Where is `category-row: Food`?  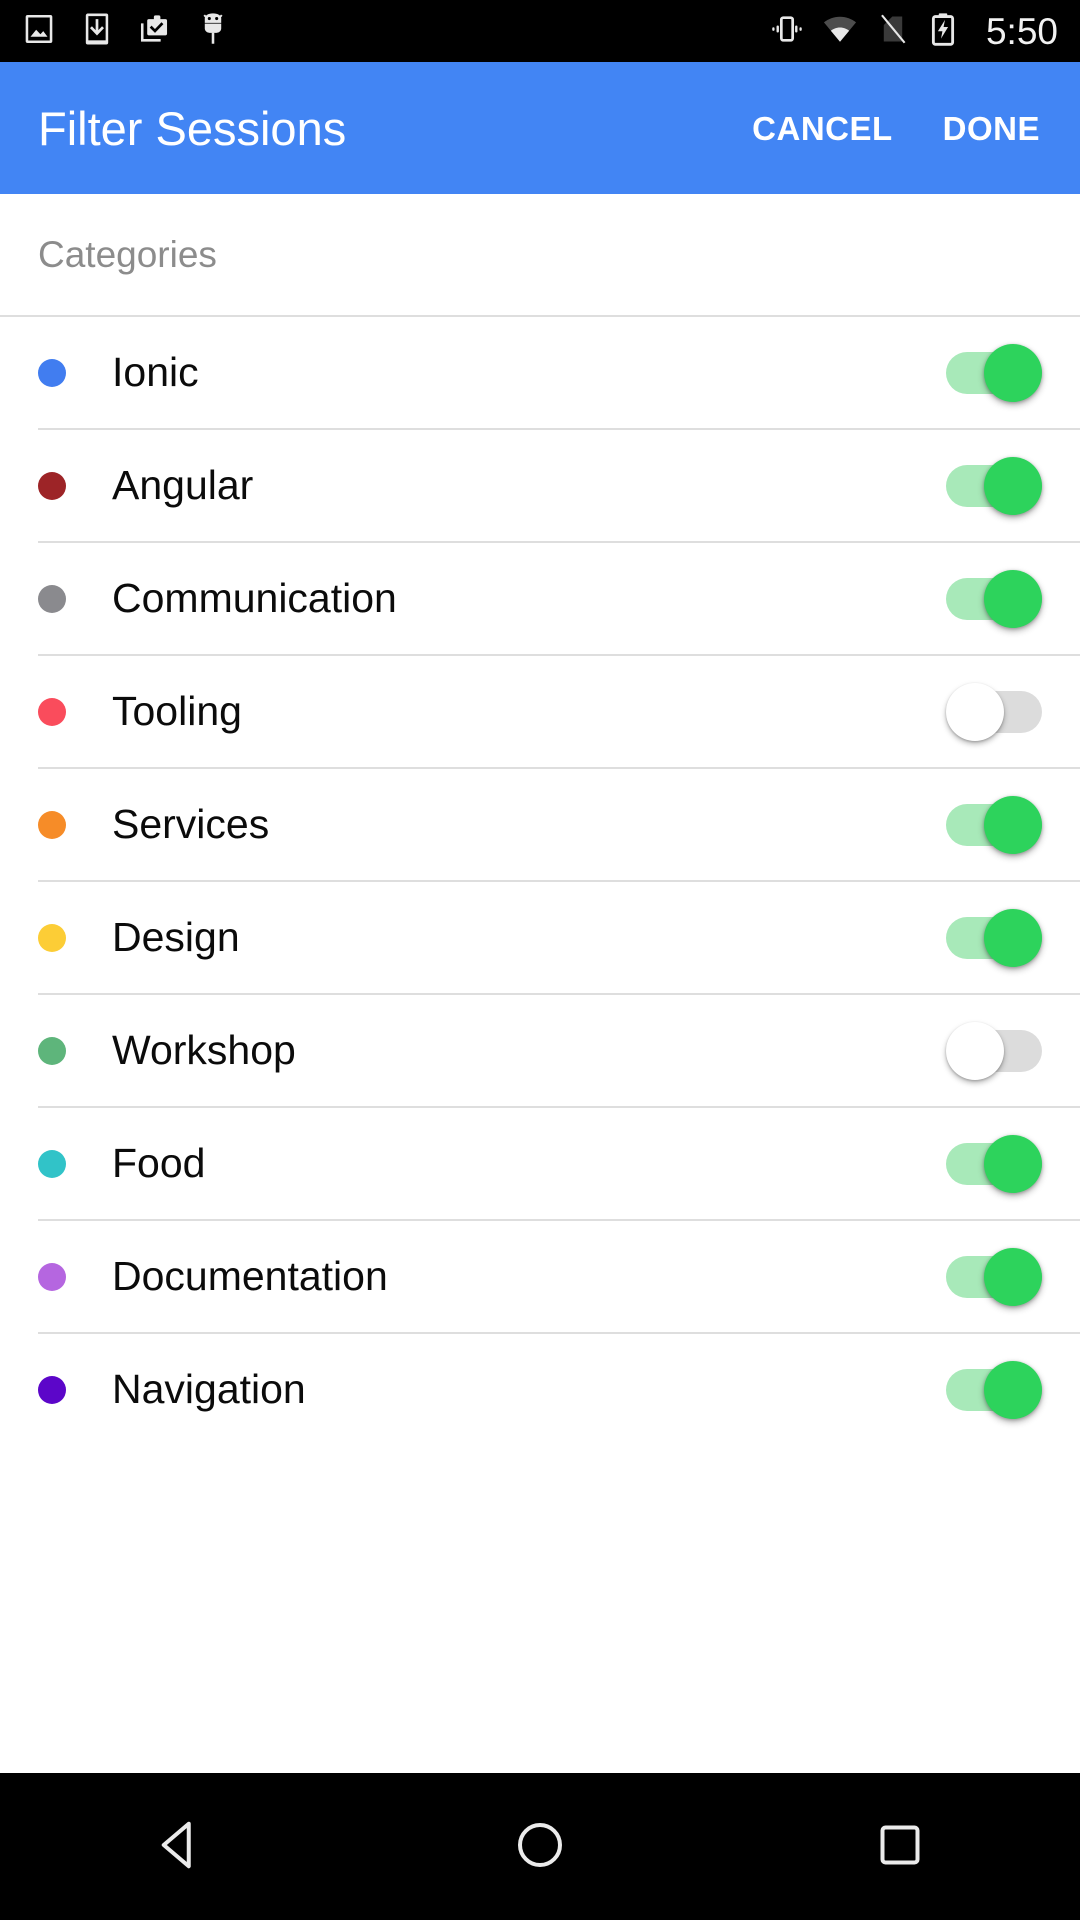
category-row: Food is located at coordinates (540, 1163).